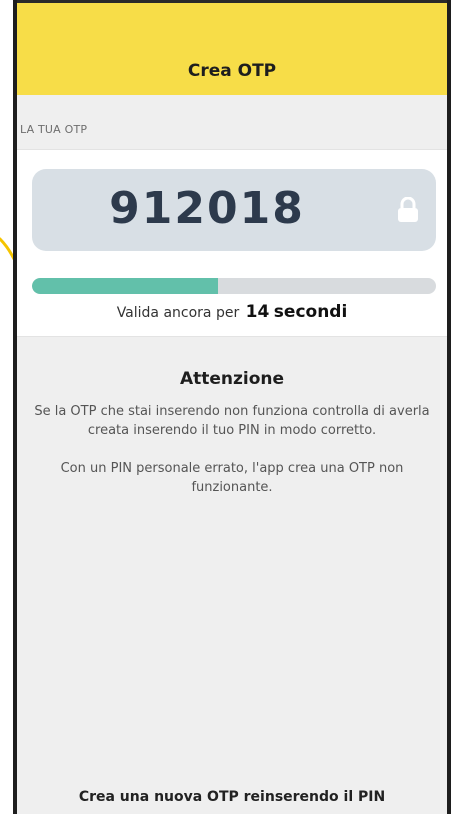 The image size is (457, 814). What do you see at coordinates (178, 313) in the screenshot?
I see `validity-prefix: Valida ancora per` at bounding box center [178, 313].